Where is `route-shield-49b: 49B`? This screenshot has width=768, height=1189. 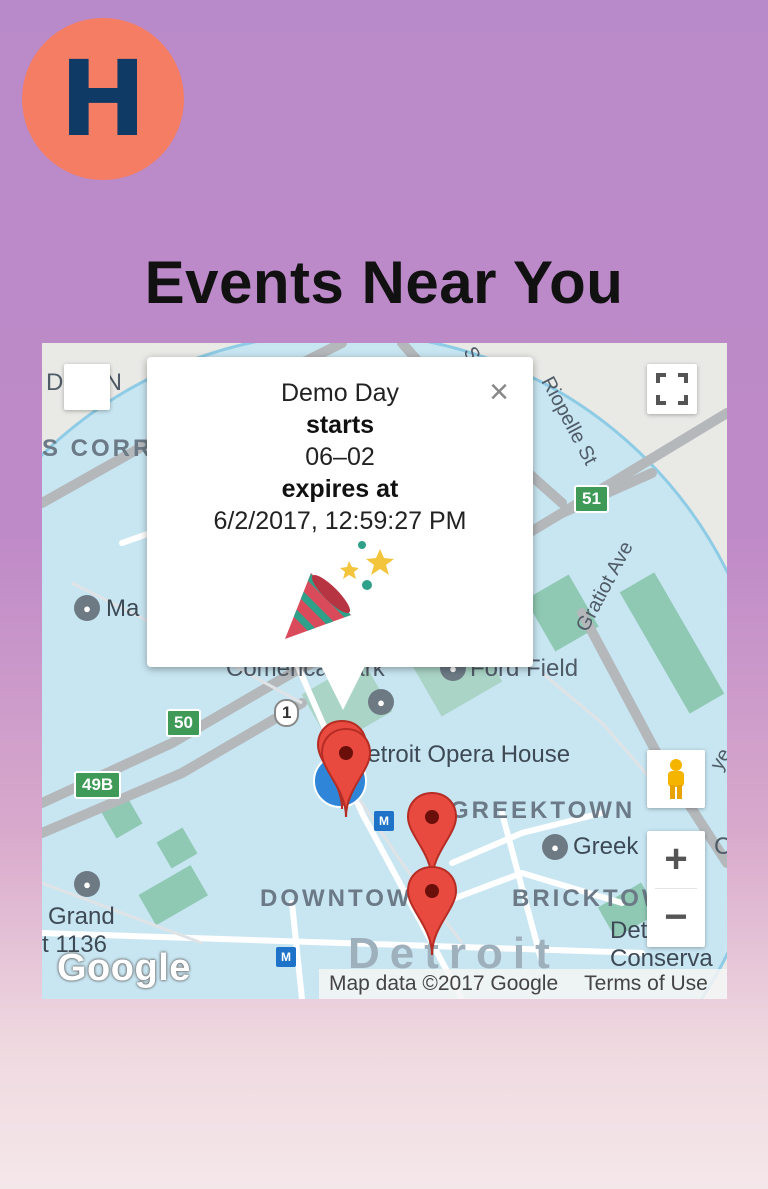 route-shield-49b: 49B is located at coordinates (98, 785).